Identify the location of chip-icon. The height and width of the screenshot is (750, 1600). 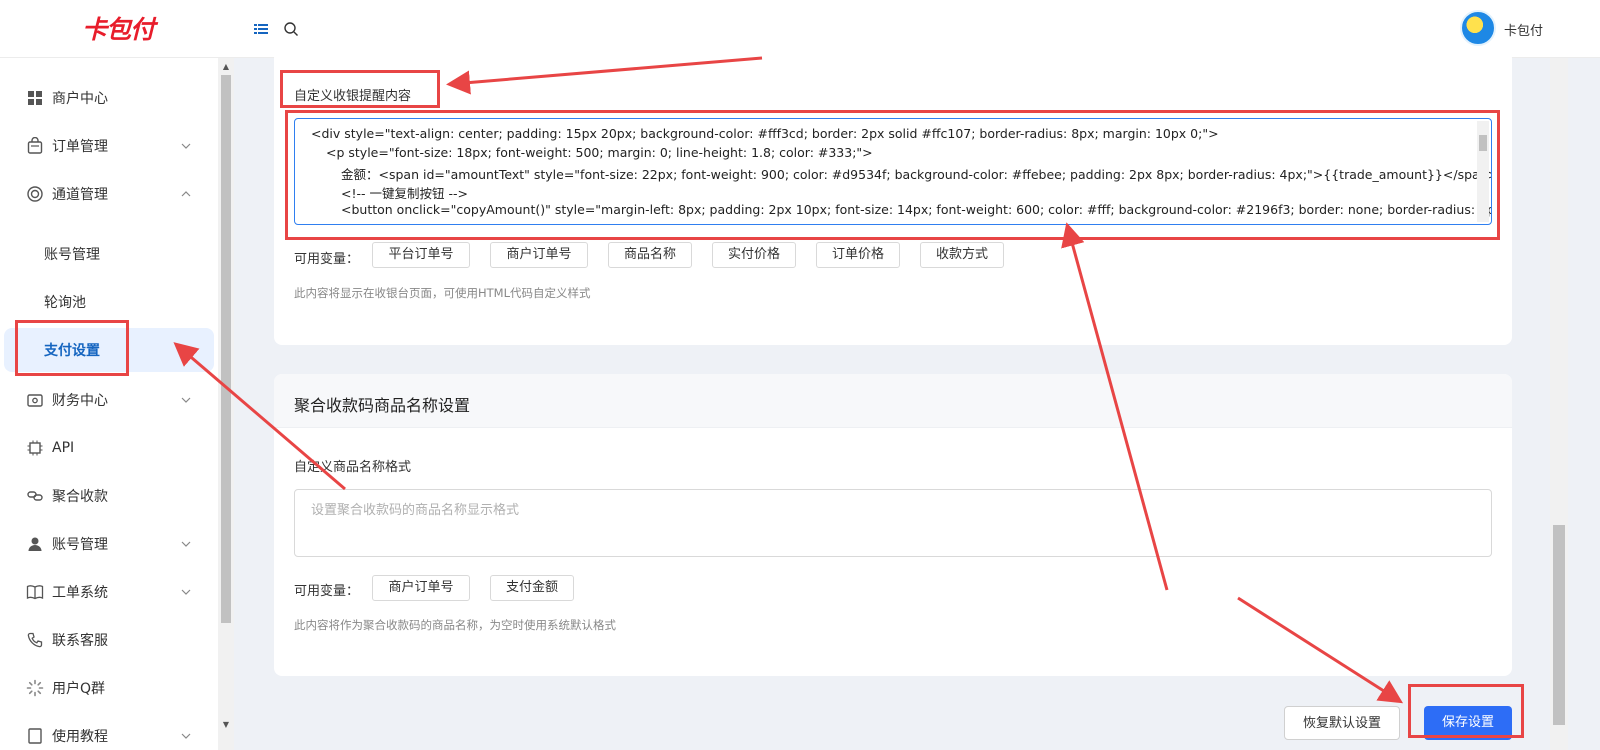
(35, 448).